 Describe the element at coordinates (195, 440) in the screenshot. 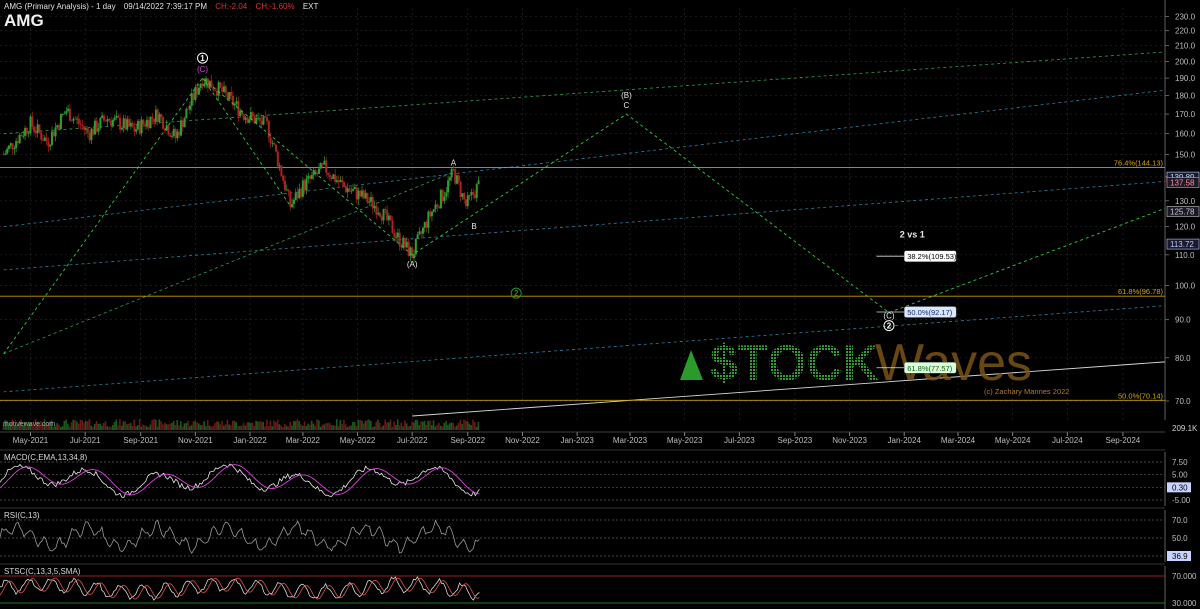

I see `date-tick-label: Nov-2021` at that location.